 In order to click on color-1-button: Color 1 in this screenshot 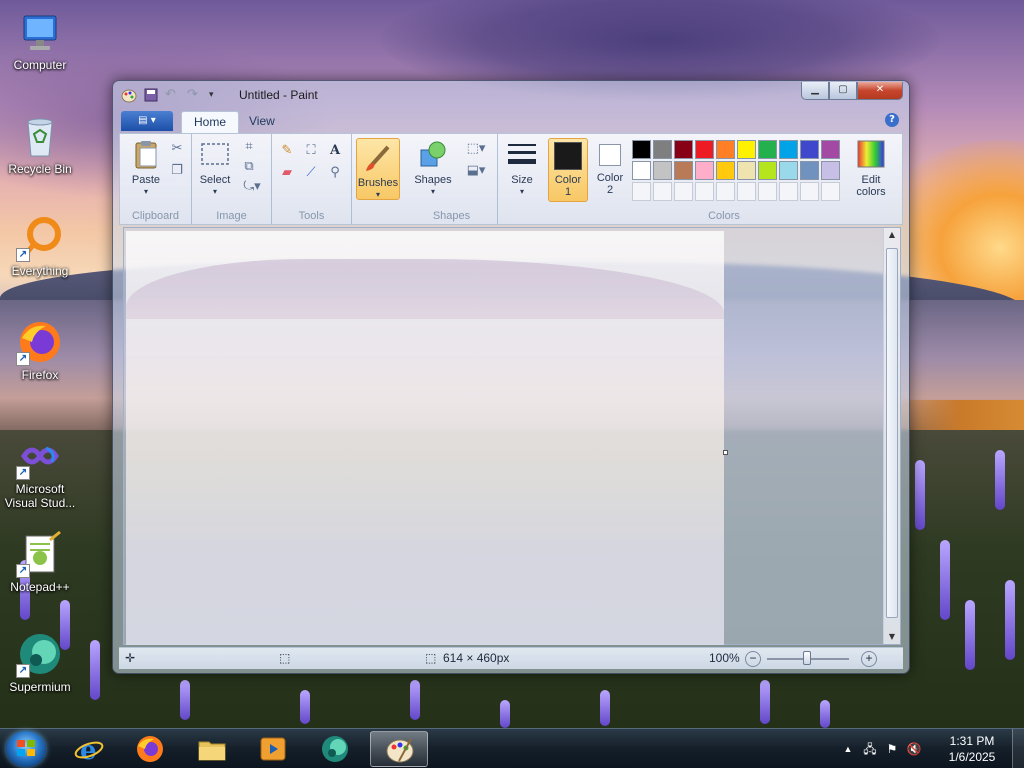, I will do `click(568, 170)`.